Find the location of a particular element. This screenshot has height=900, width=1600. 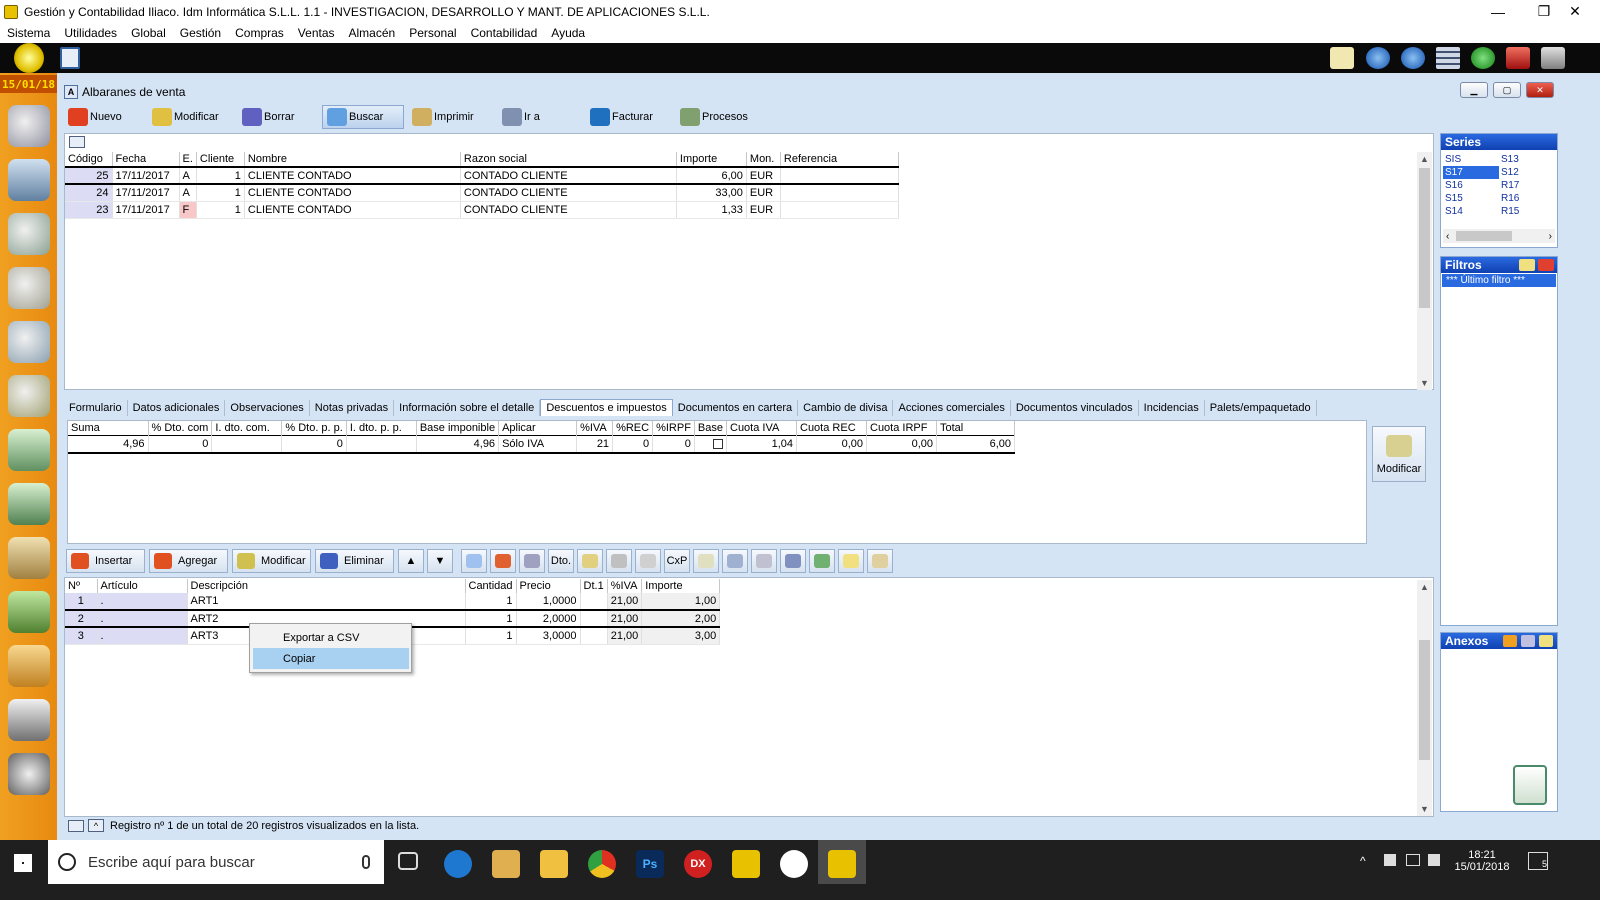

series-item: S16 is located at coordinates (1471, 185).